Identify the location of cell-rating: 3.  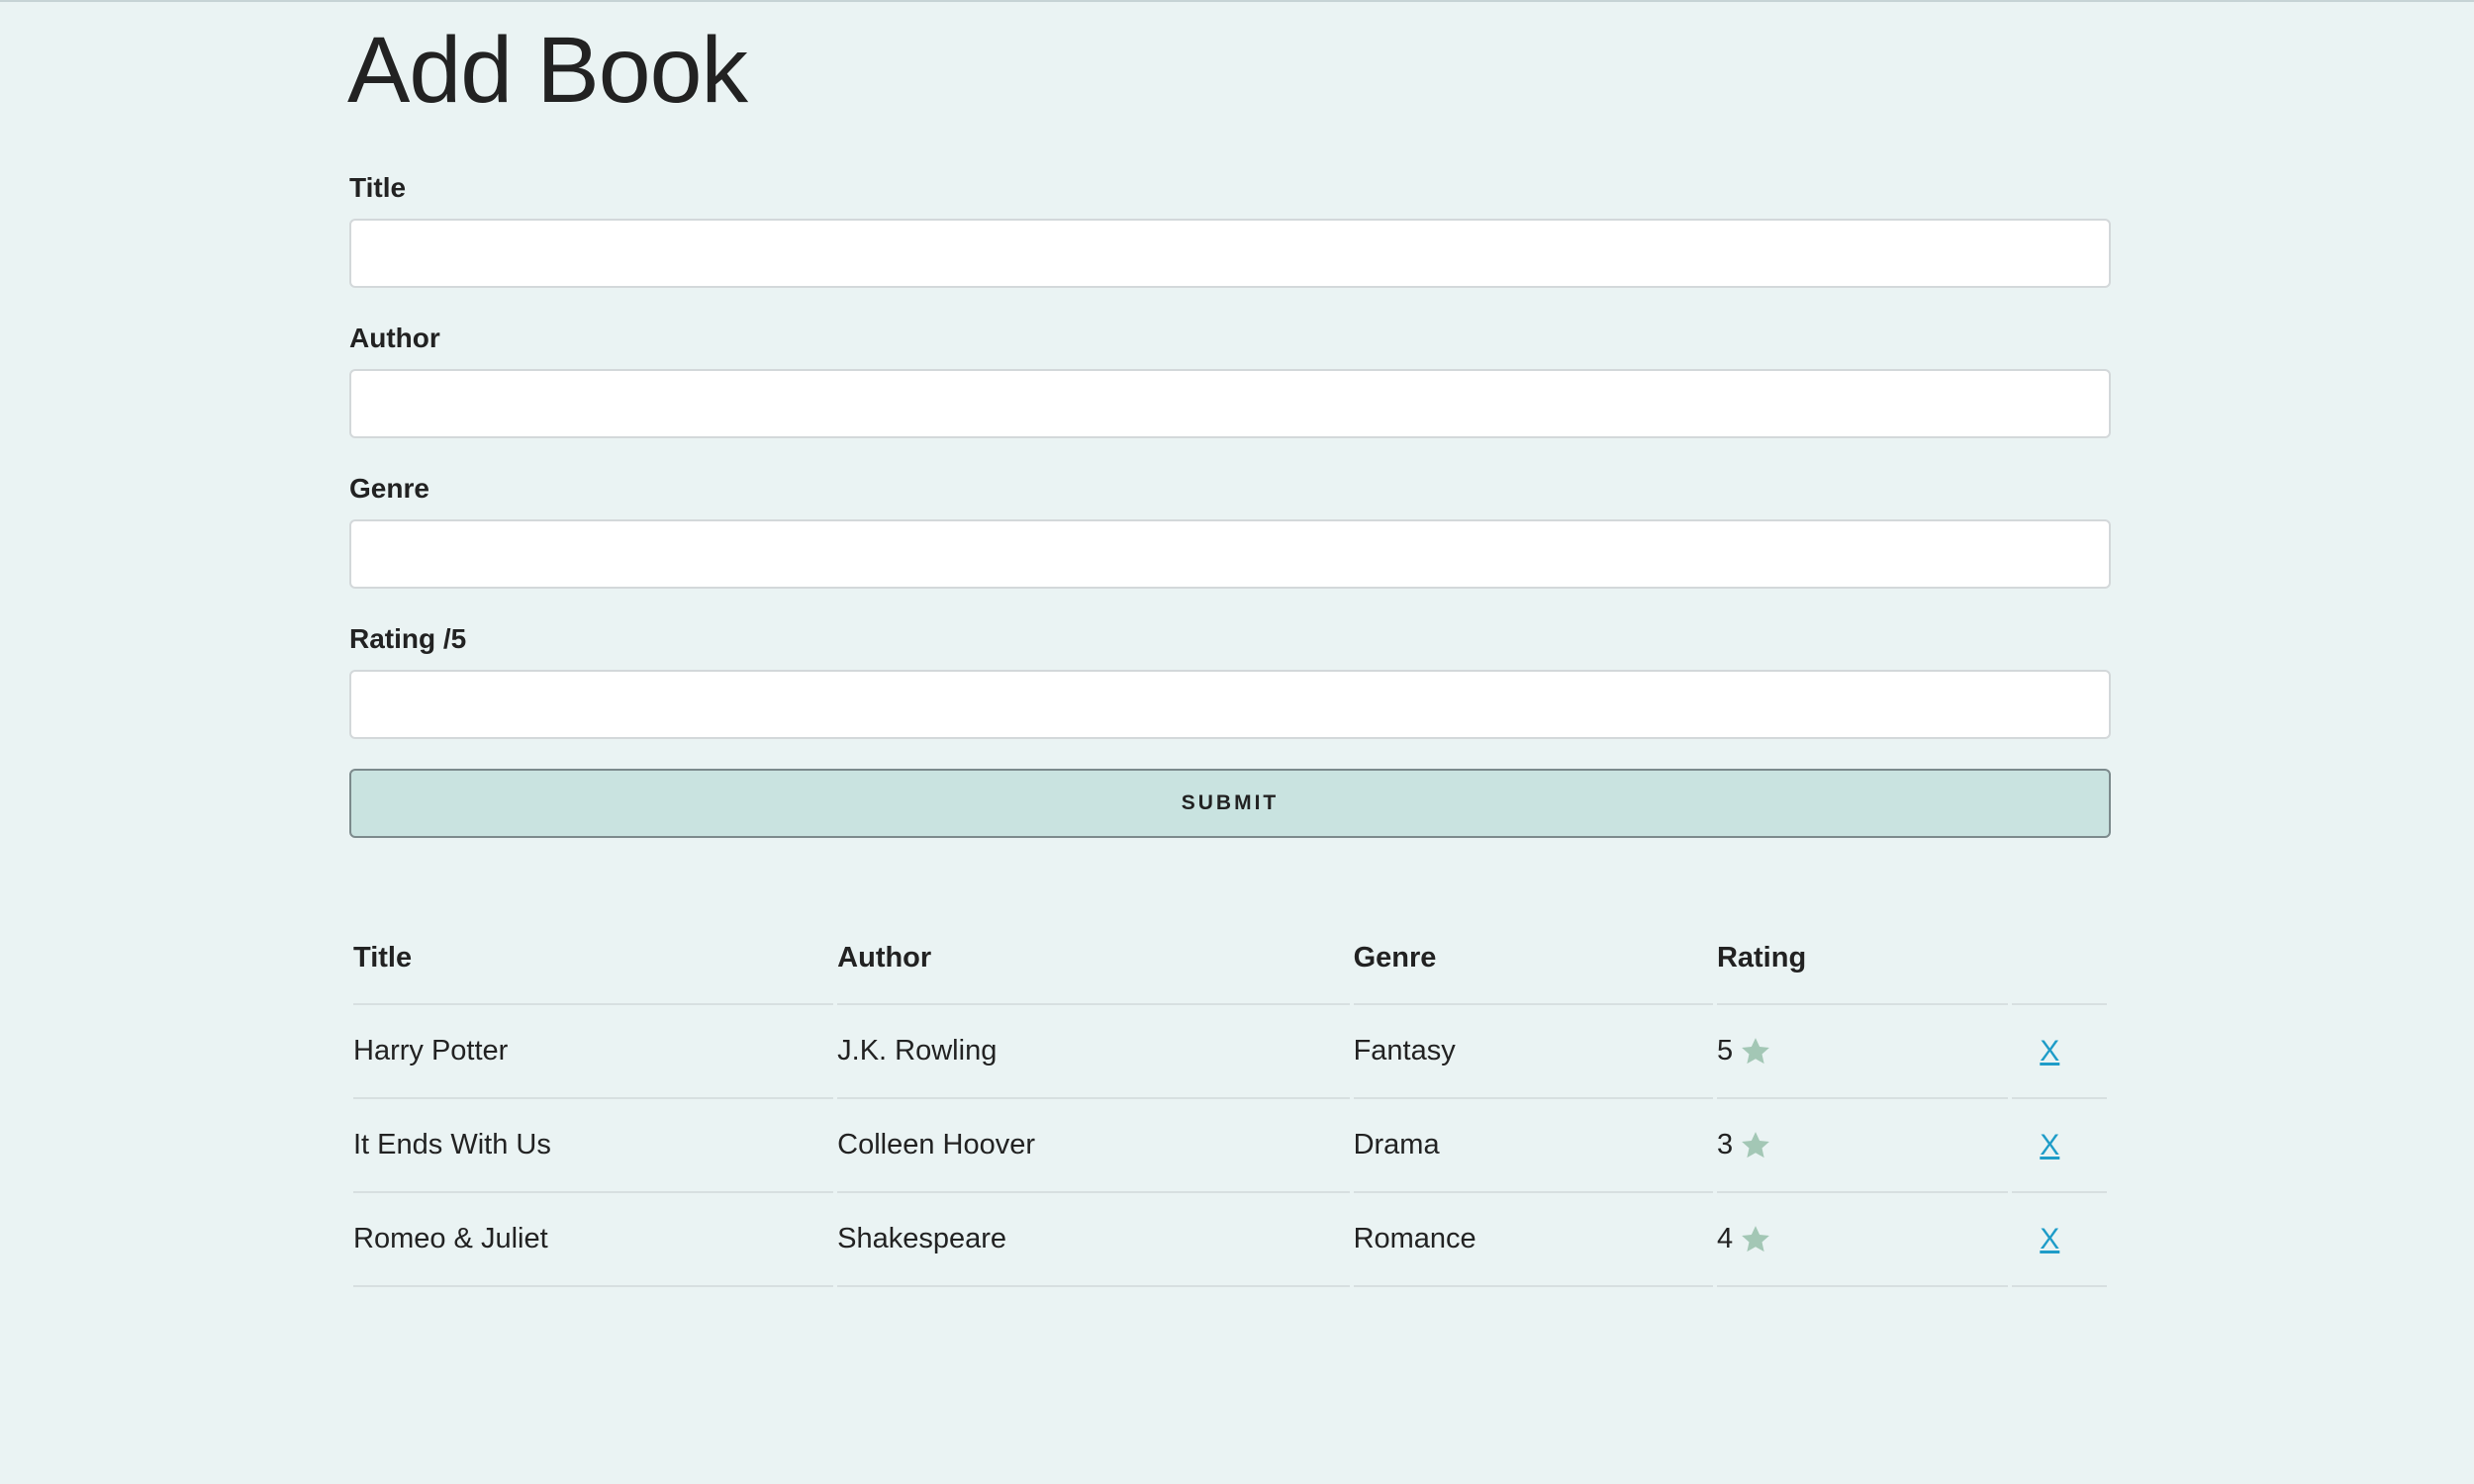
(1863, 1146).